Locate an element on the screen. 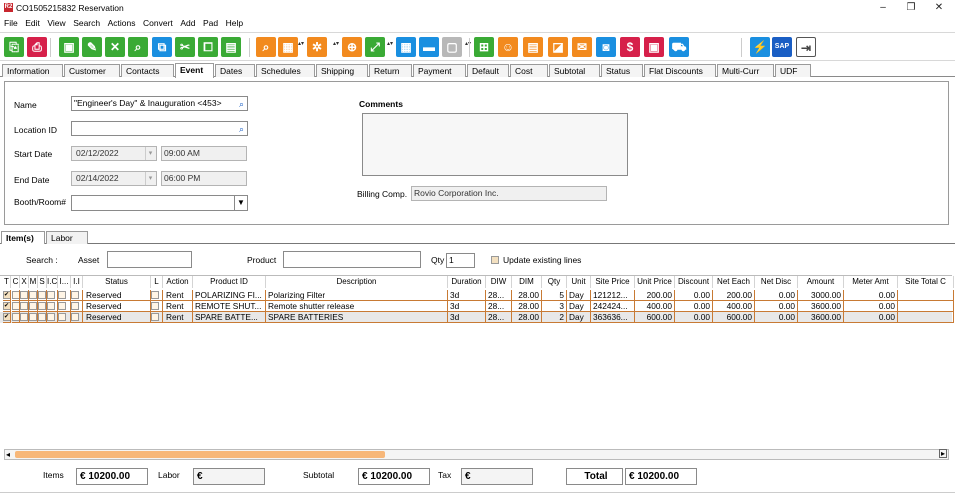  cell-unit-price: 600.00 is located at coordinates (655, 317).